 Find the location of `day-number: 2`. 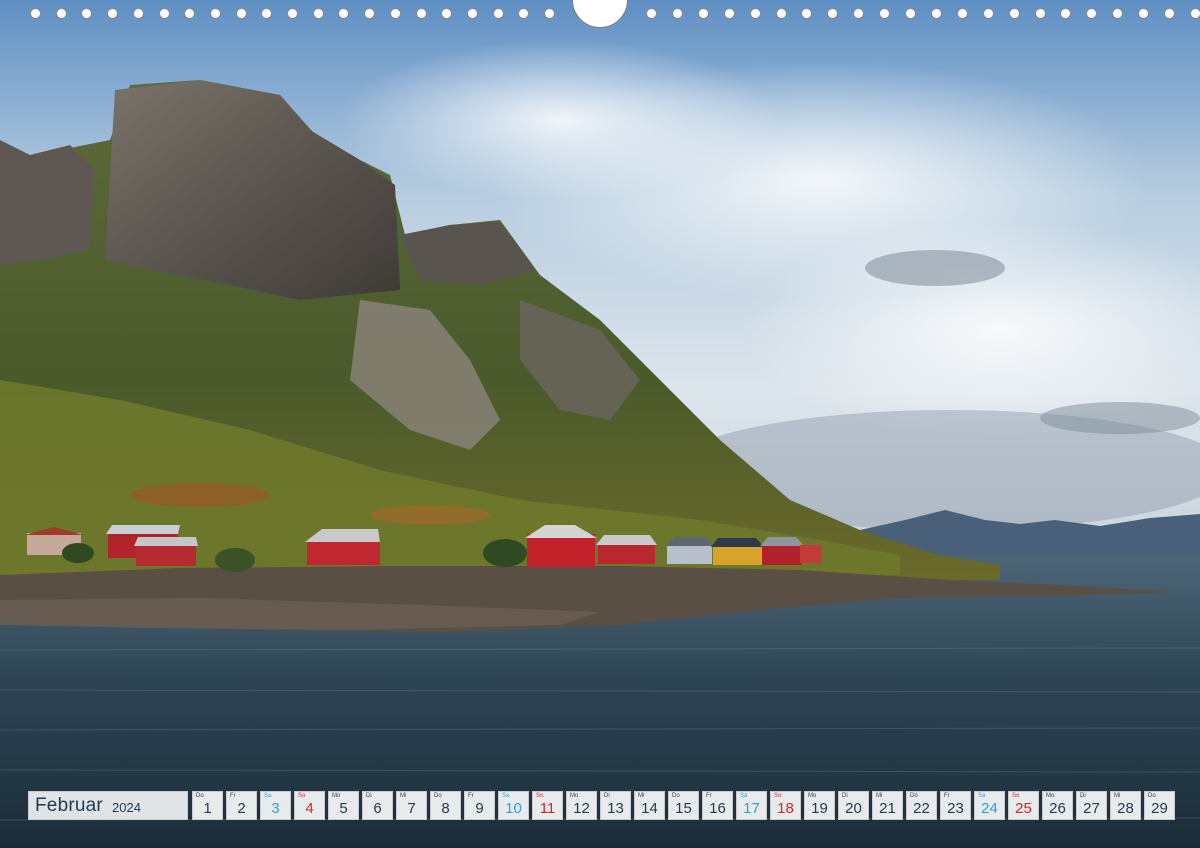

day-number: 2 is located at coordinates (241, 808).